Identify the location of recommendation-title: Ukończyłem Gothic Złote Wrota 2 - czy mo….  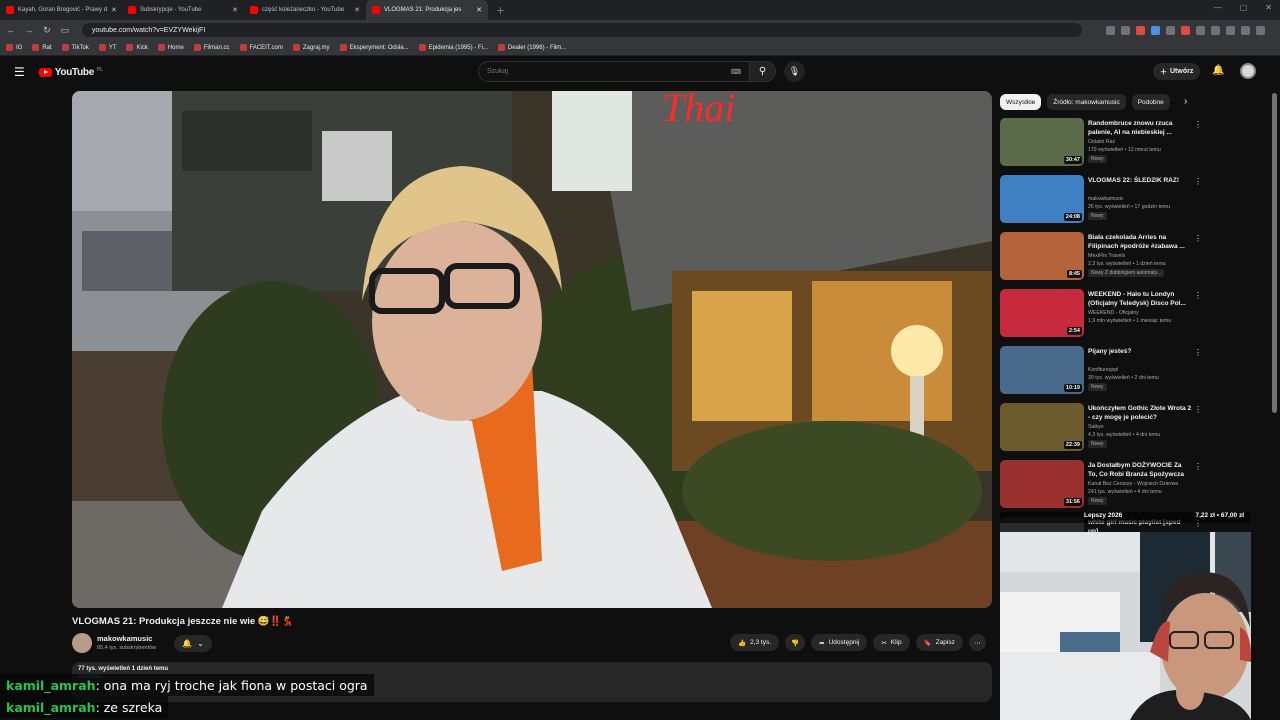
(1140, 413).